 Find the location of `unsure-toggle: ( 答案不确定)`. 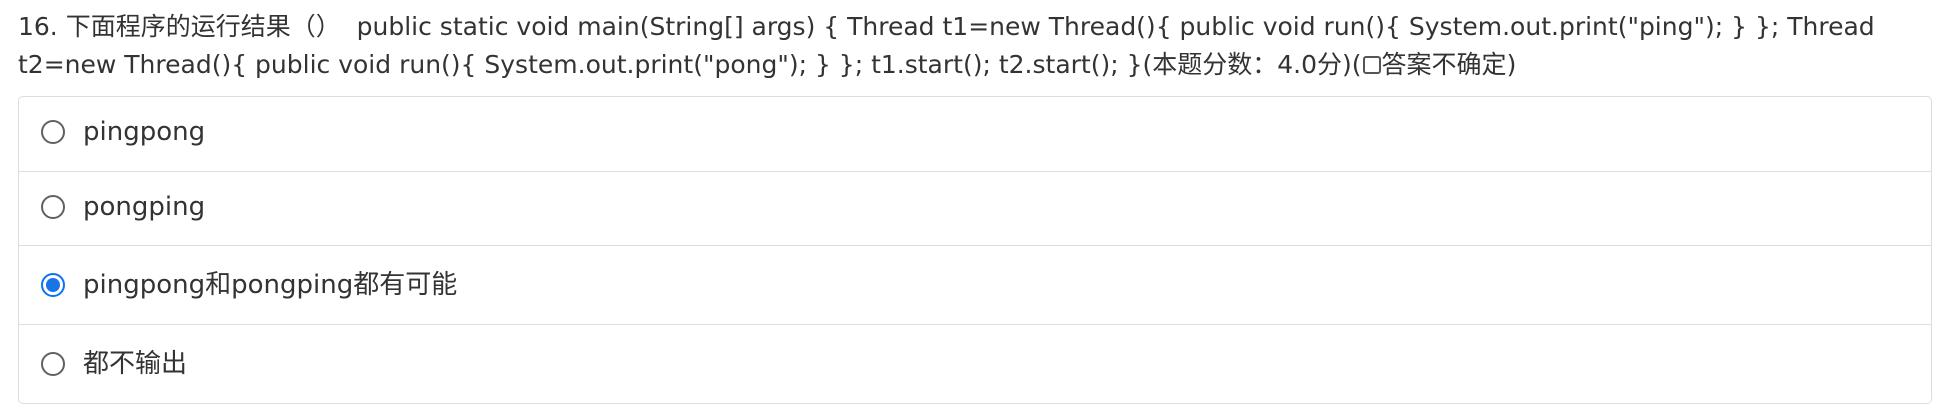

unsure-toggle: ( 答案不确定) is located at coordinates (1434, 64).